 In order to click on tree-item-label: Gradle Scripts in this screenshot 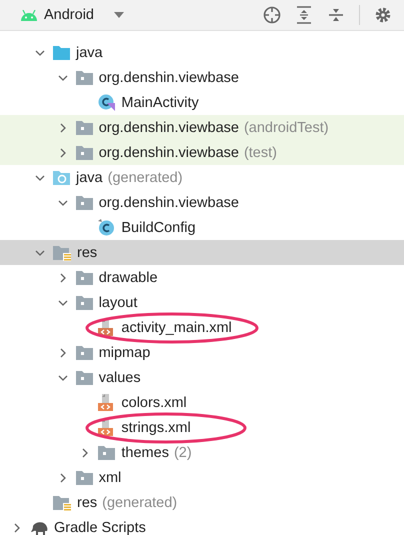, I will do `click(100, 527)`.